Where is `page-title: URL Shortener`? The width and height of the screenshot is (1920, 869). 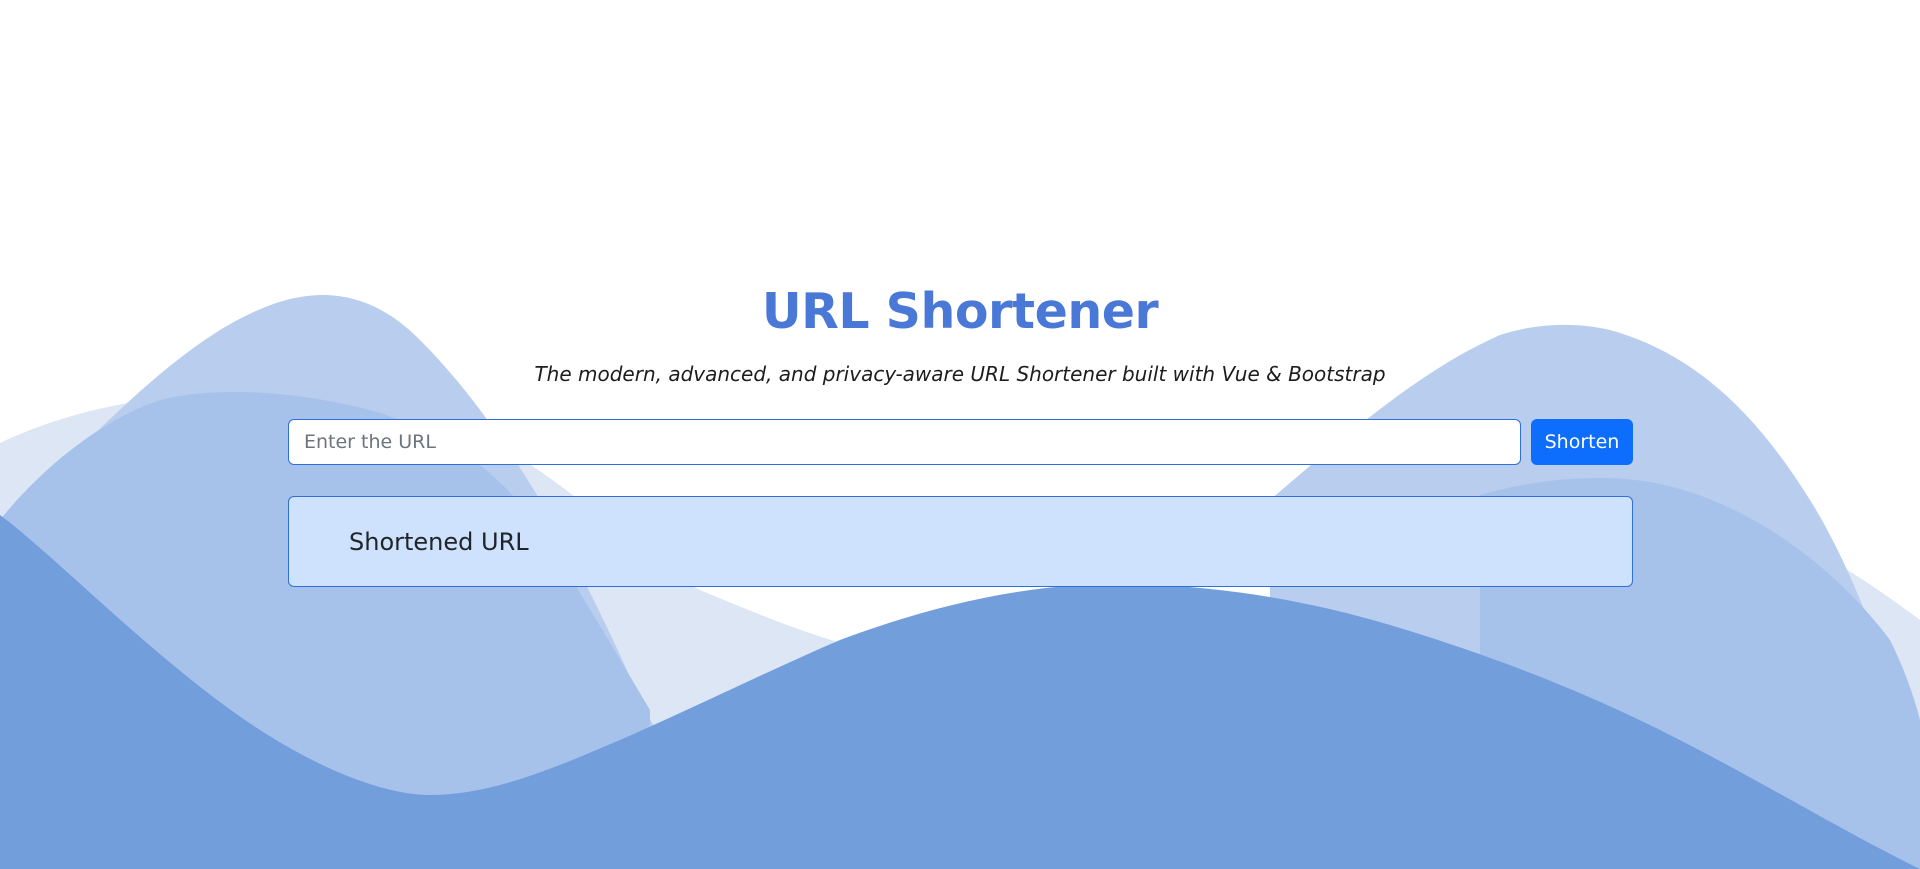 page-title: URL Shortener is located at coordinates (960, 311).